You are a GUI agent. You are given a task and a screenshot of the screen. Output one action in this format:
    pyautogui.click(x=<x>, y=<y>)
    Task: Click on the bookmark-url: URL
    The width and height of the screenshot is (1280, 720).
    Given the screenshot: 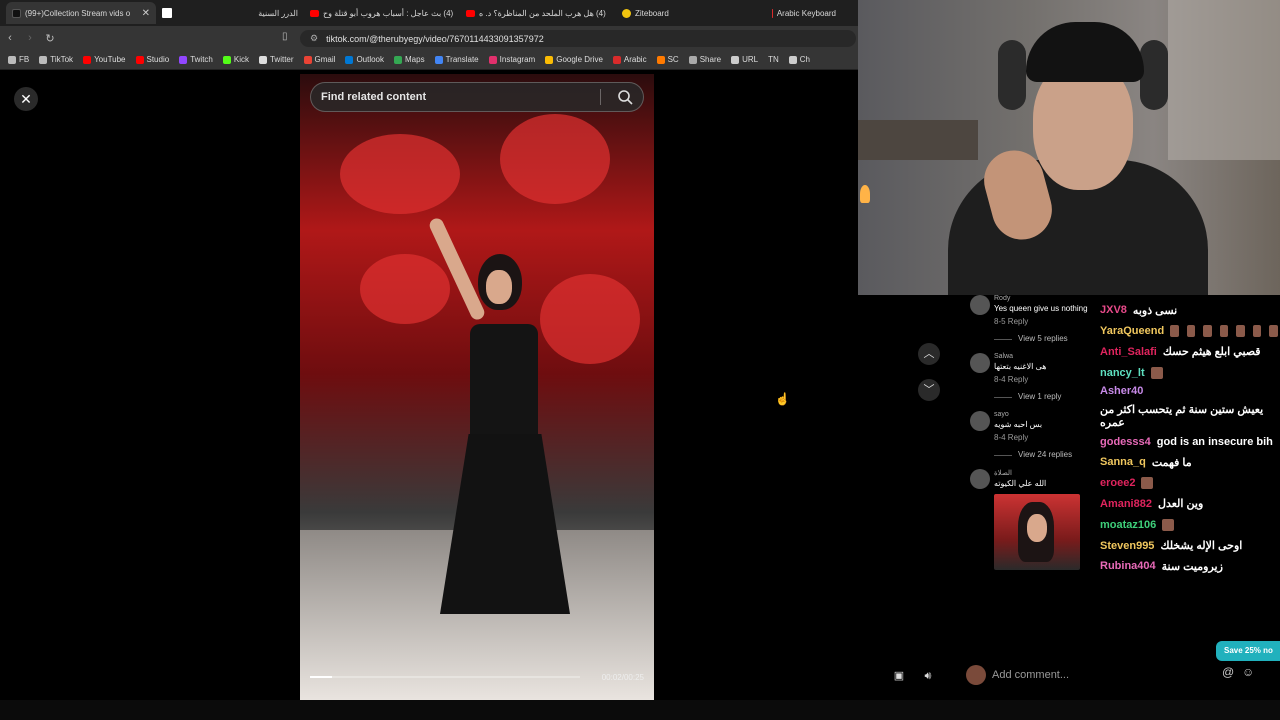 What is the action you would take?
    pyautogui.click(x=744, y=59)
    